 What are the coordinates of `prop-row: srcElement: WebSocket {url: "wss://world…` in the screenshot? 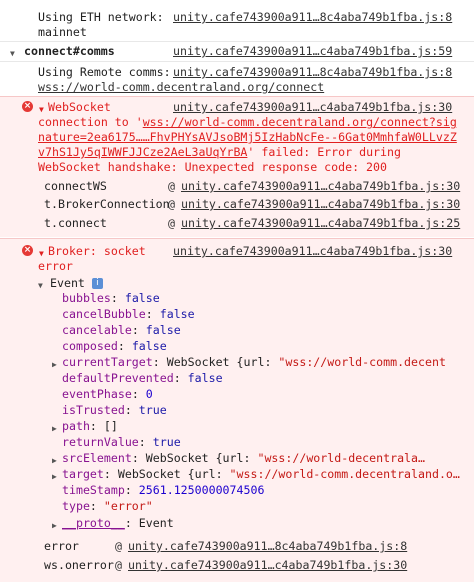 It's located at (243, 458).